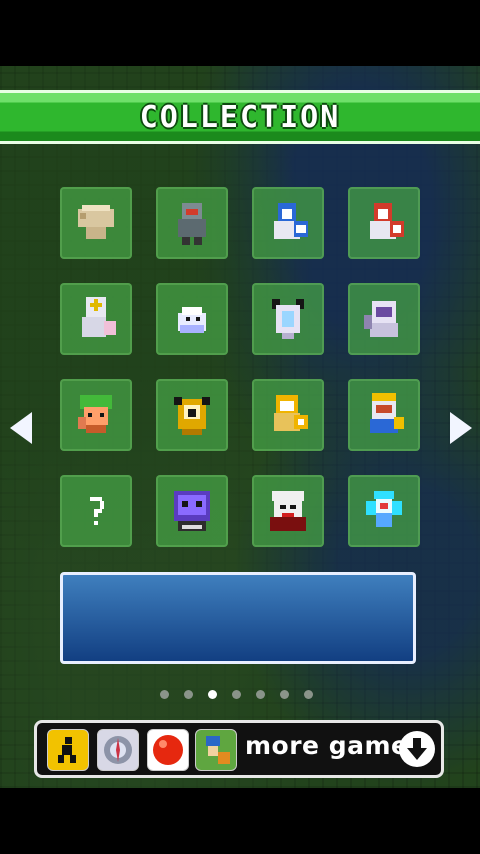  What do you see at coordinates (417, 749) in the screenshot?
I see `download-arrow-icon` at bounding box center [417, 749].